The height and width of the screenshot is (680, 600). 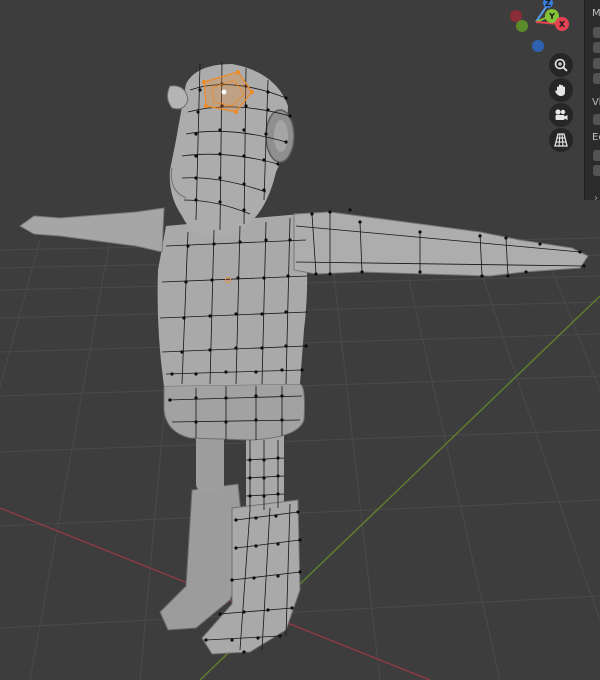 What do you see at coordinates (562, 24) in the screenshot?
I see `gizmo-x-label: X` at bounding box center [562, 24].